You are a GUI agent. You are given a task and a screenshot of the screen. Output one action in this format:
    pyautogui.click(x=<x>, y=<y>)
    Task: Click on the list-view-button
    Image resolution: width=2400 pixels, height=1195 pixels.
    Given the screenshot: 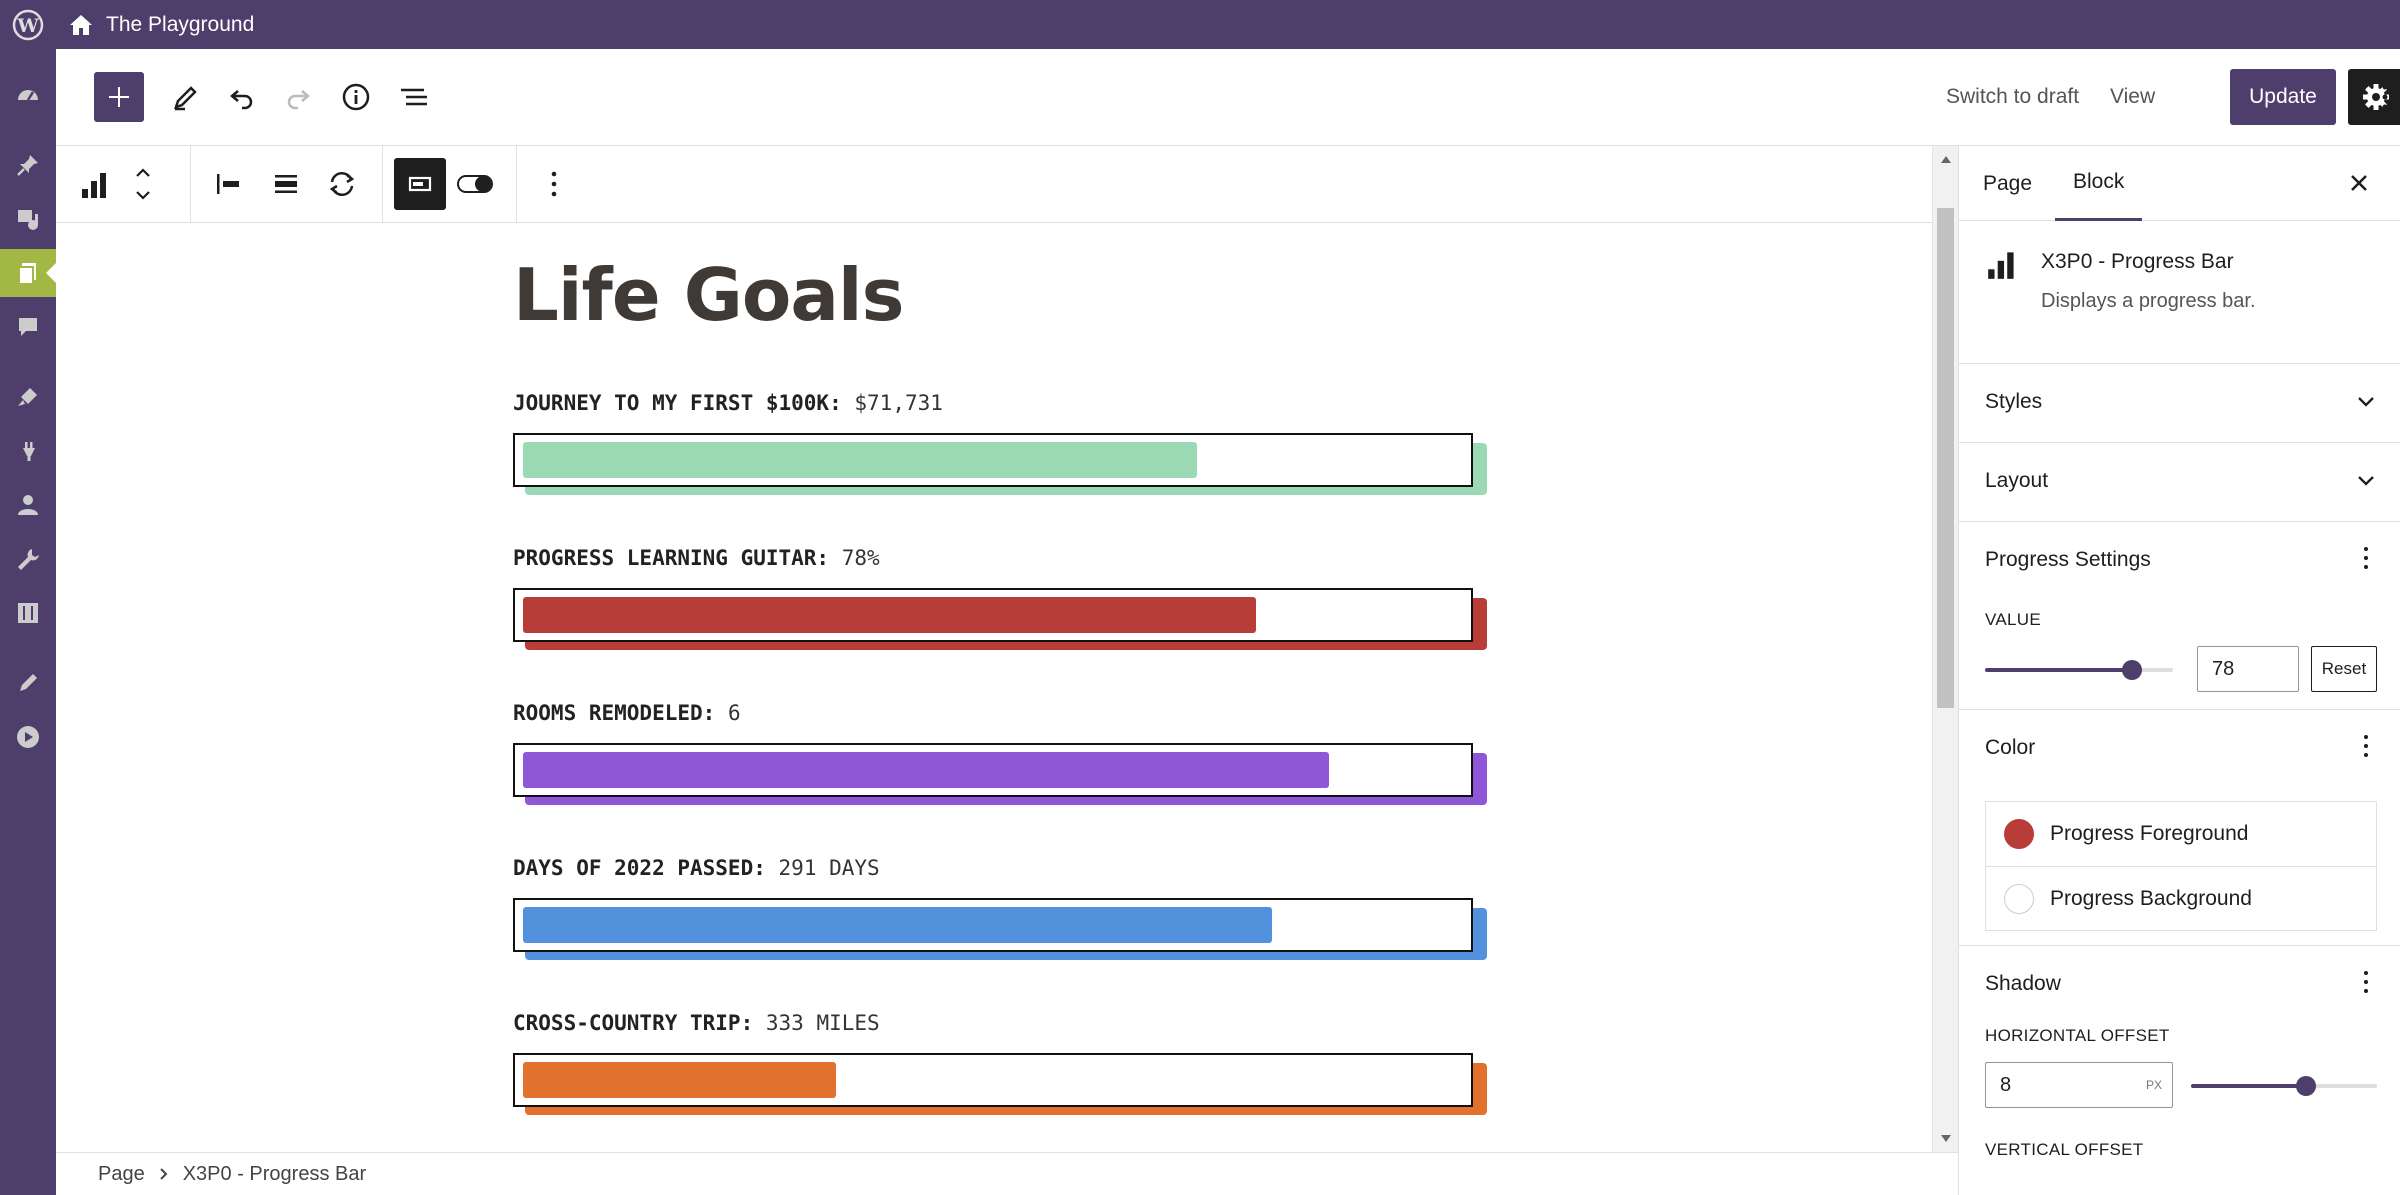 What is the action you would take?
    pyautogui.click(x=414, y=97)
    